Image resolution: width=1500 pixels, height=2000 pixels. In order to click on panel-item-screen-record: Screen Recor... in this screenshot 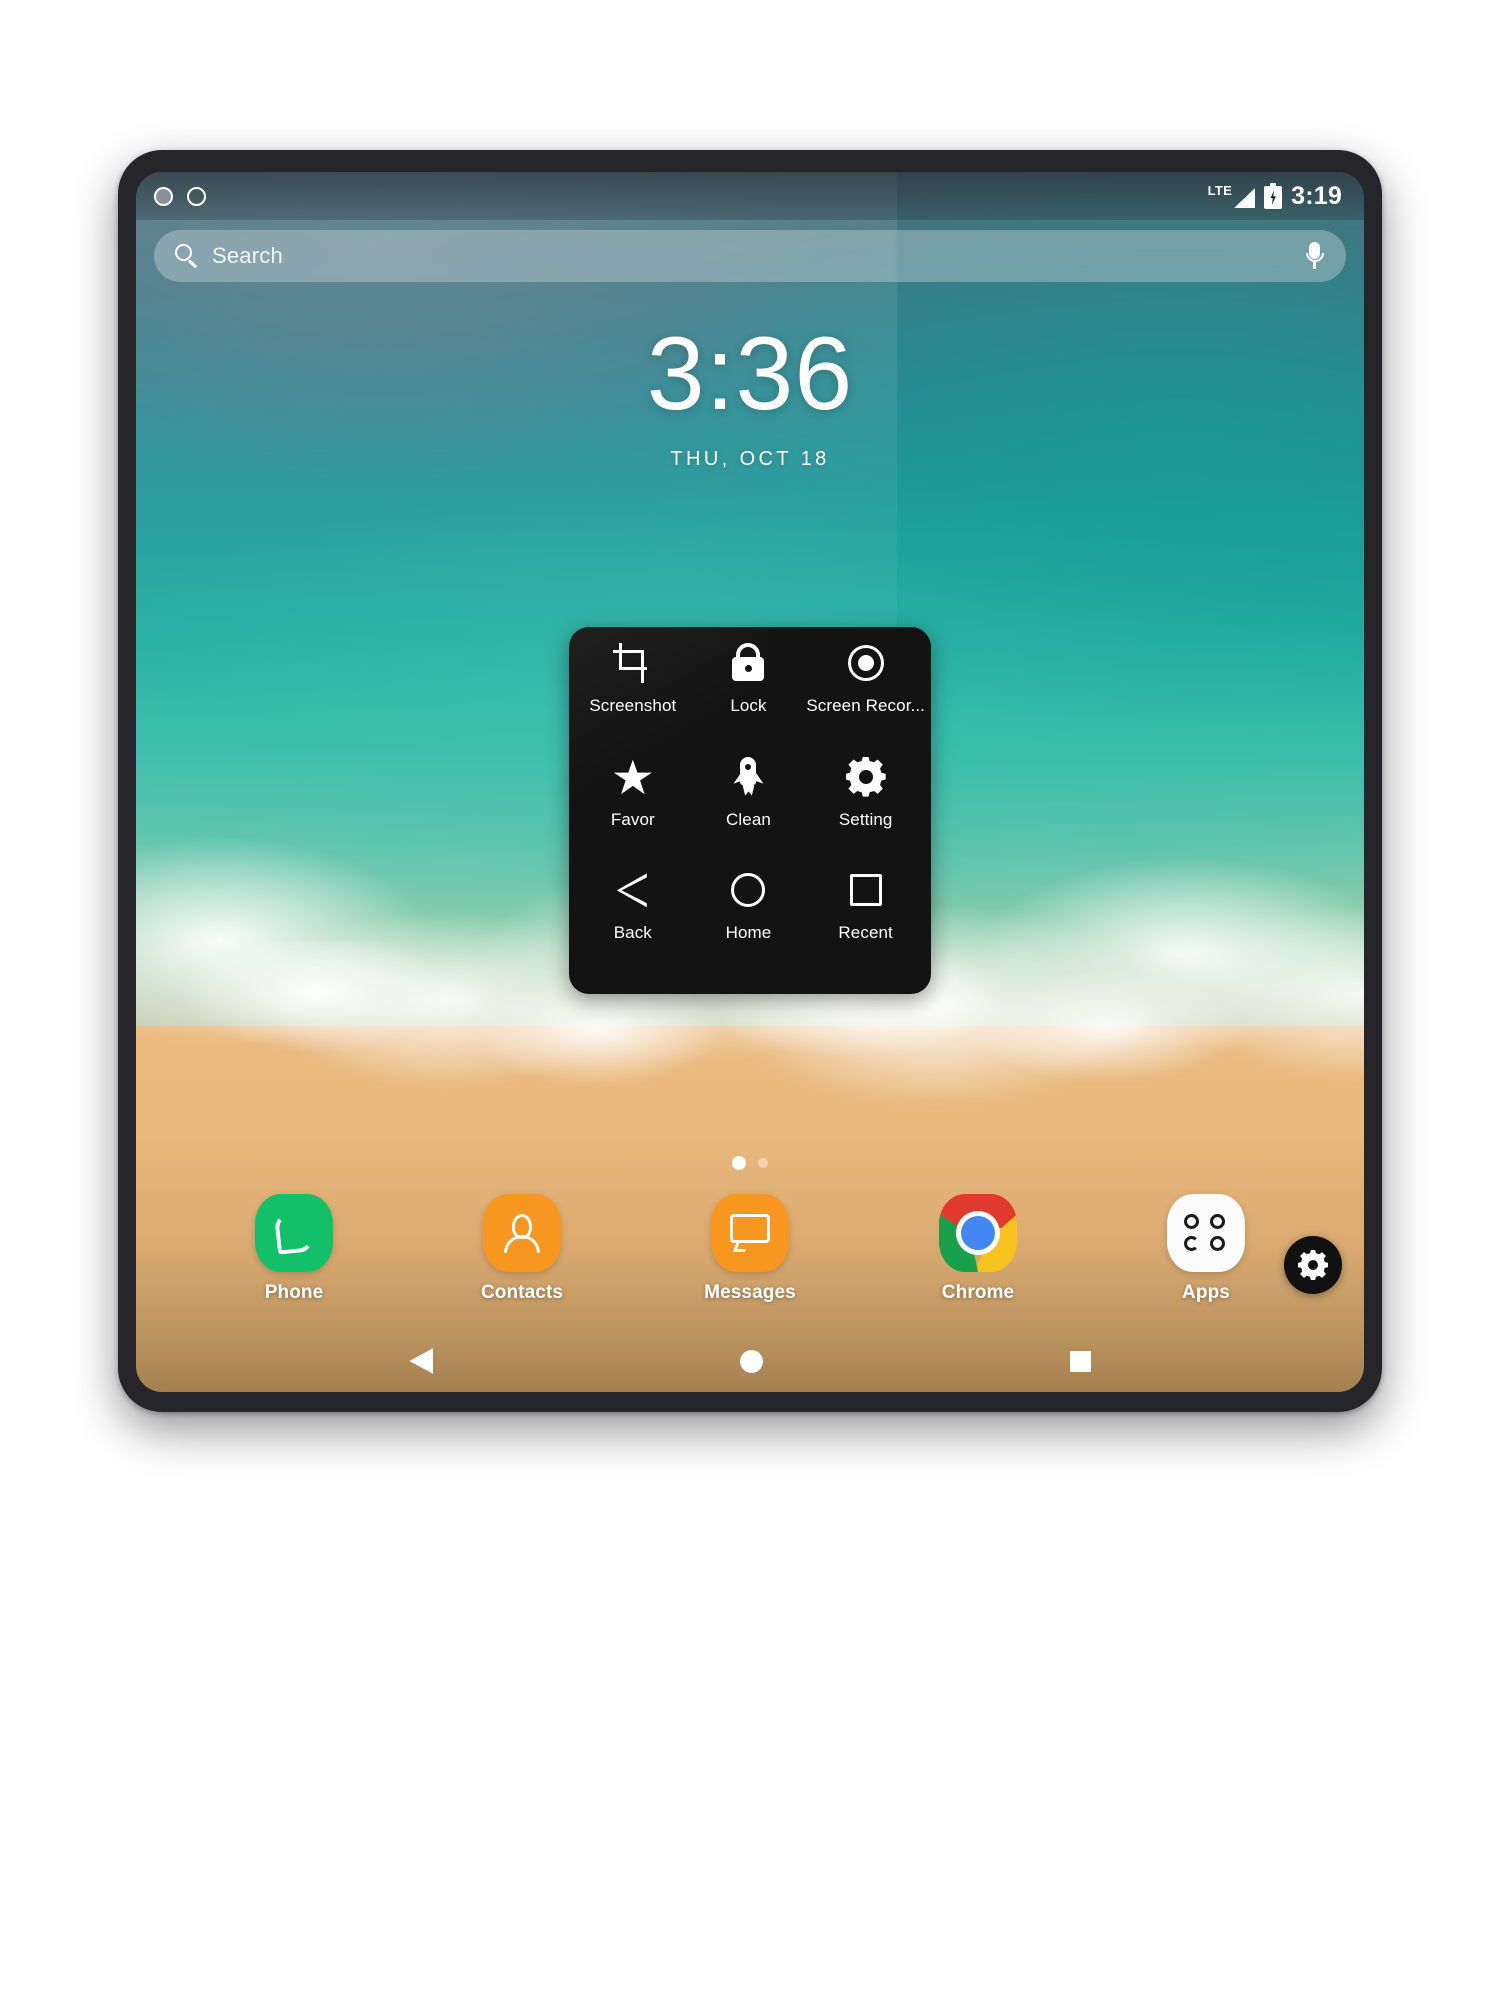, I will do `click(865, 700)`.